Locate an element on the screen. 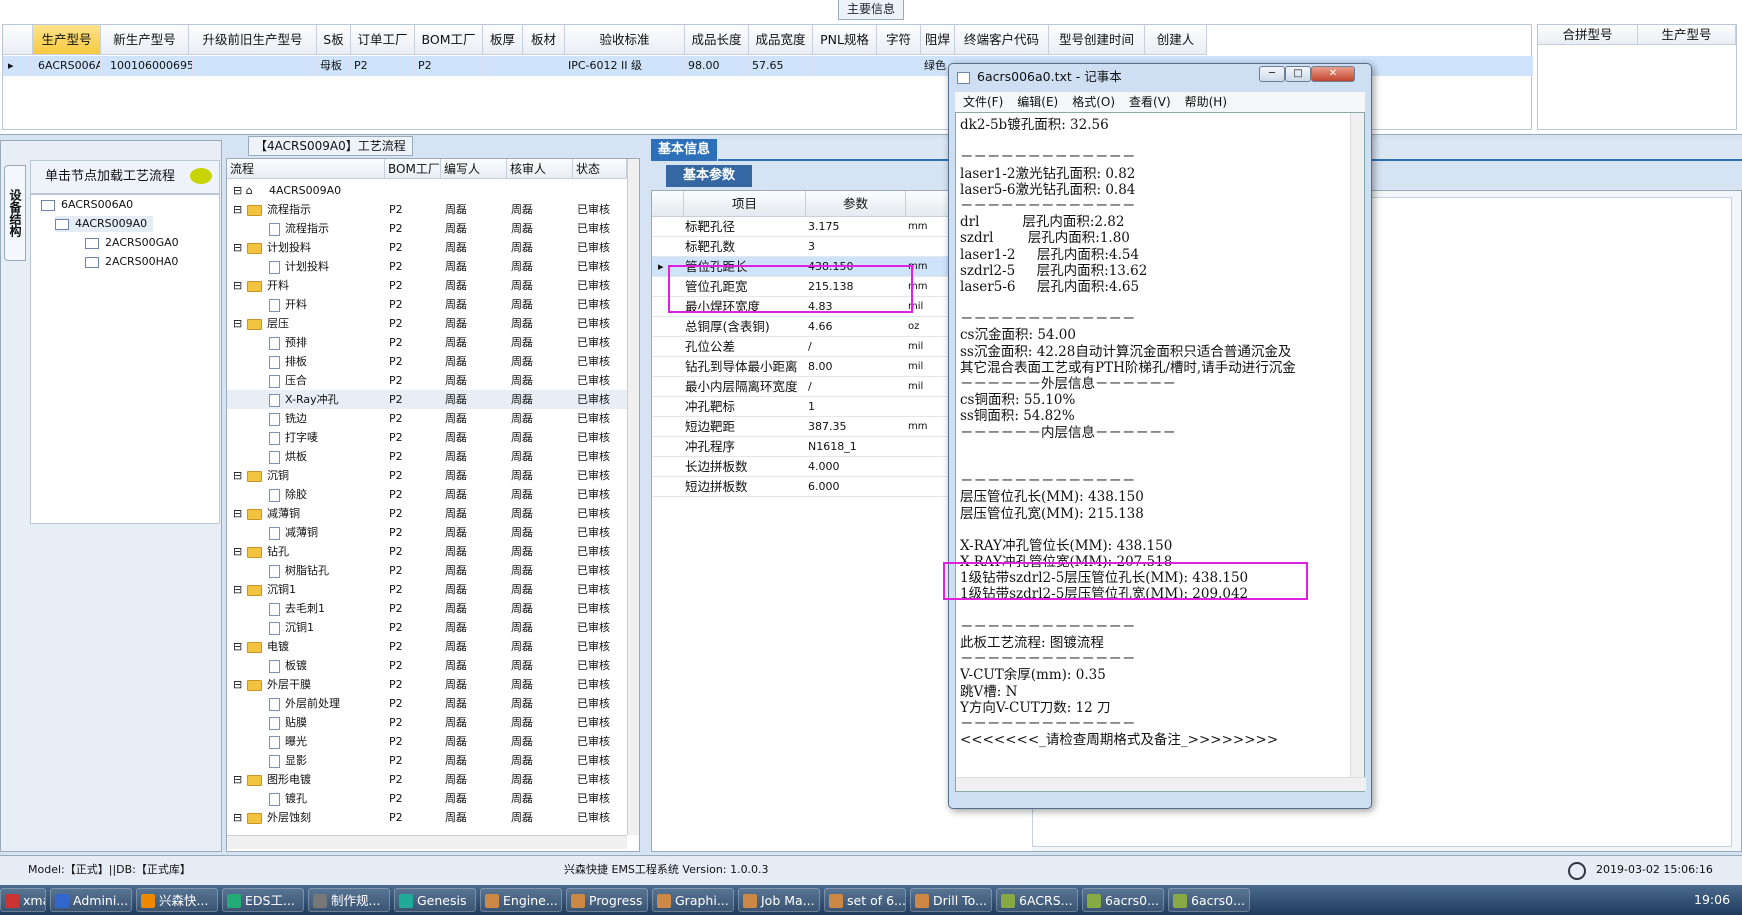 This screenshot has width=1742, height=915. close-button: ✕ is located at coordinates (1333, 74).